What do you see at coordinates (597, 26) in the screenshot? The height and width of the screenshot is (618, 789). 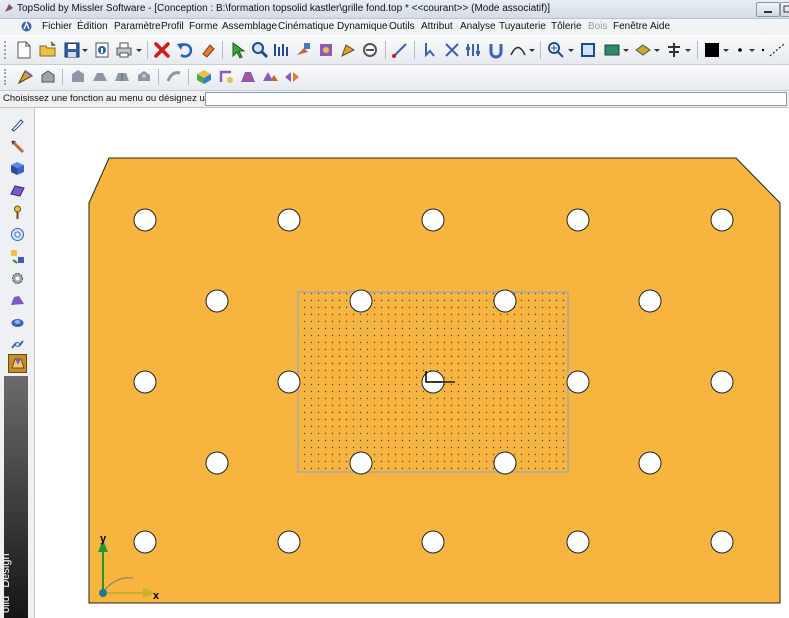 I see `menu-bois: Bois` at bounding box center [597, 26].